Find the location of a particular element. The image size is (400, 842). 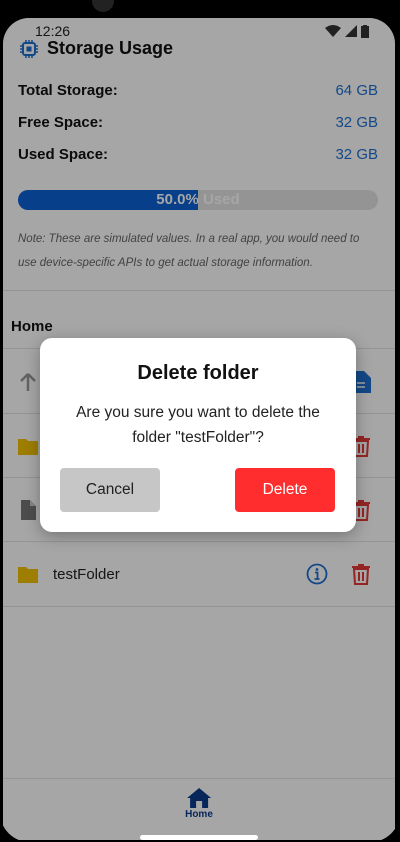

home-gesture-bar is located at coordinates (199, 837).